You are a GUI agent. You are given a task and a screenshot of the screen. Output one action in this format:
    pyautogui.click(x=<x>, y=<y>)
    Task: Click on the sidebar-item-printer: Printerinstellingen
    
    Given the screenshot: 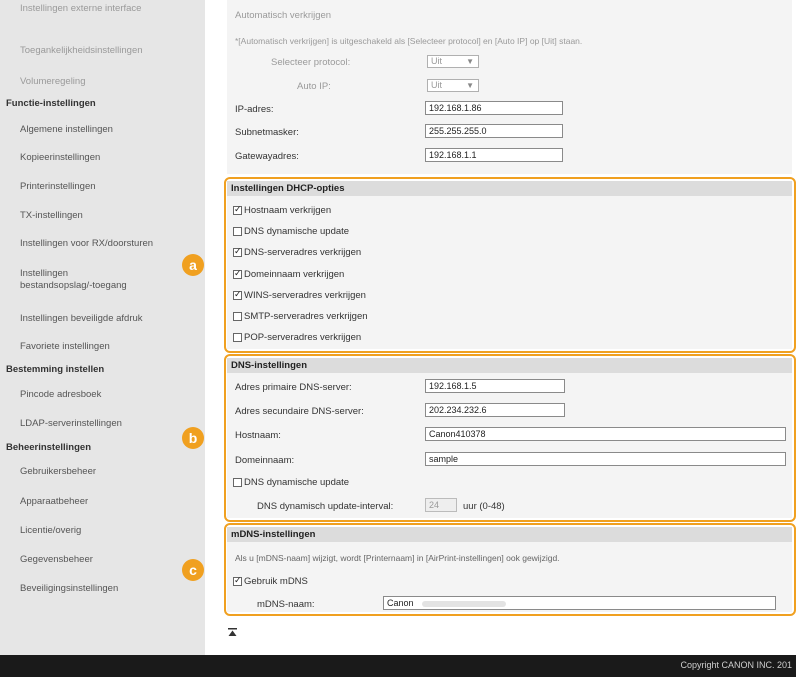 What is the action you would take?
    pyautogui.click(x=58, y=187)
    